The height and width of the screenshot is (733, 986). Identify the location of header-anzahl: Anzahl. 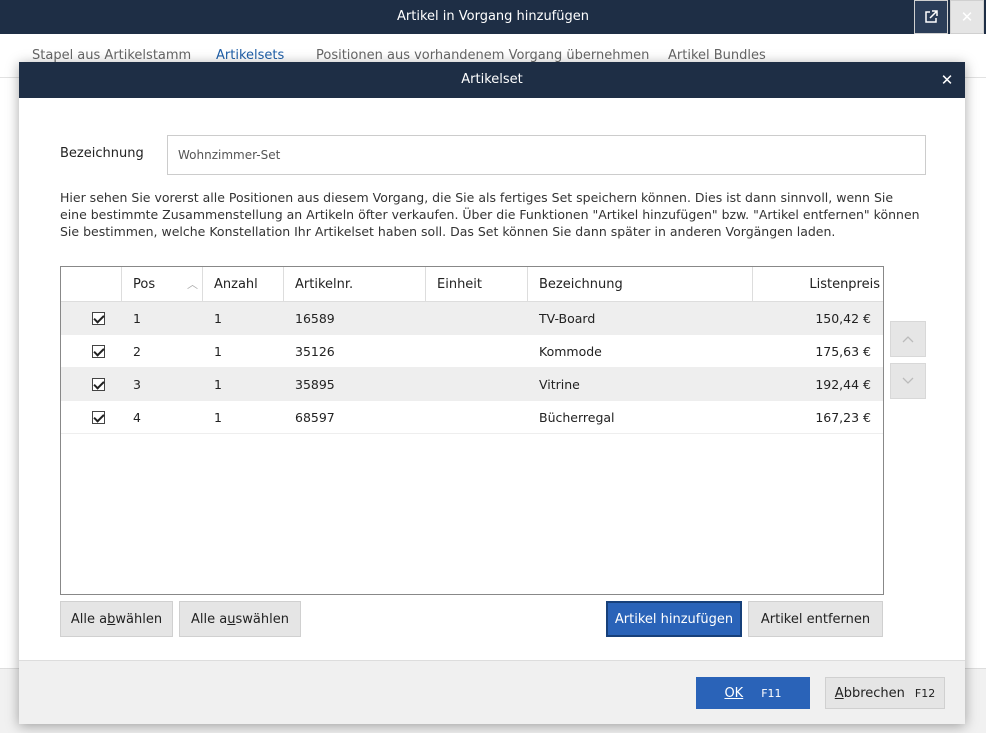
(243, 284).